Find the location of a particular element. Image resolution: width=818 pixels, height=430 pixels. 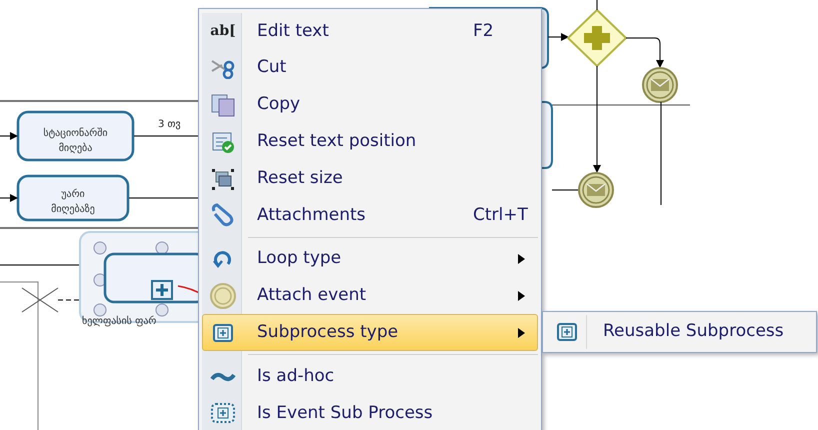

copy-icon is located at coordinates (223, 104).